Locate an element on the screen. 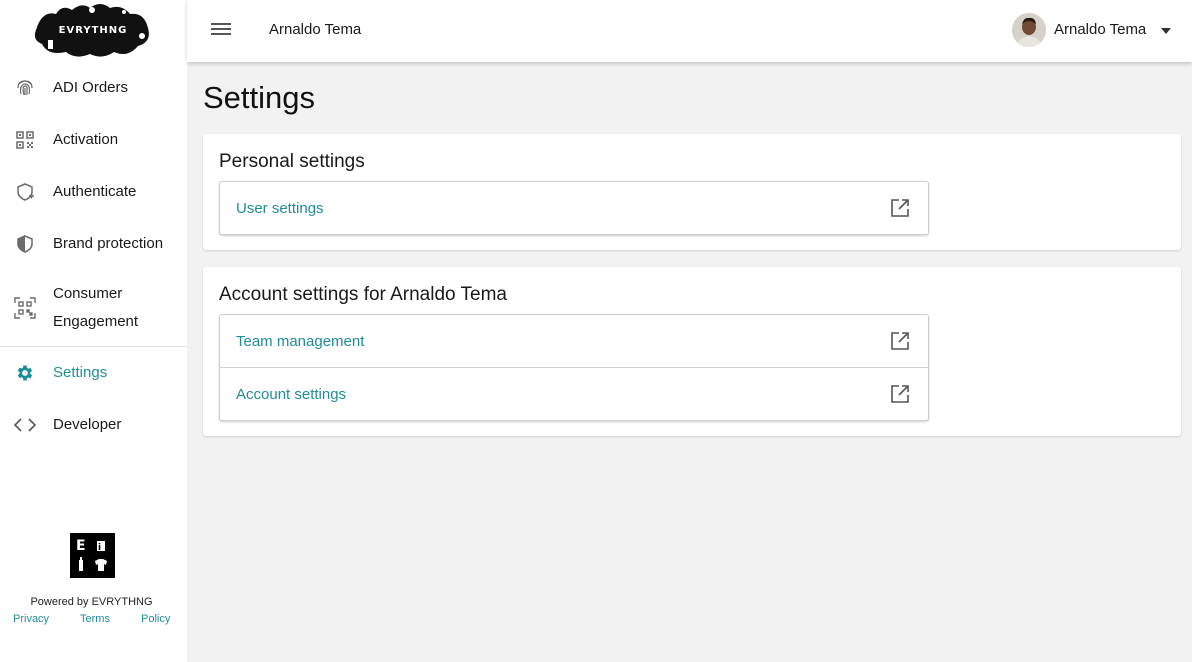  sidebar-item-activation: Activation is located at coordinates (93, 140).